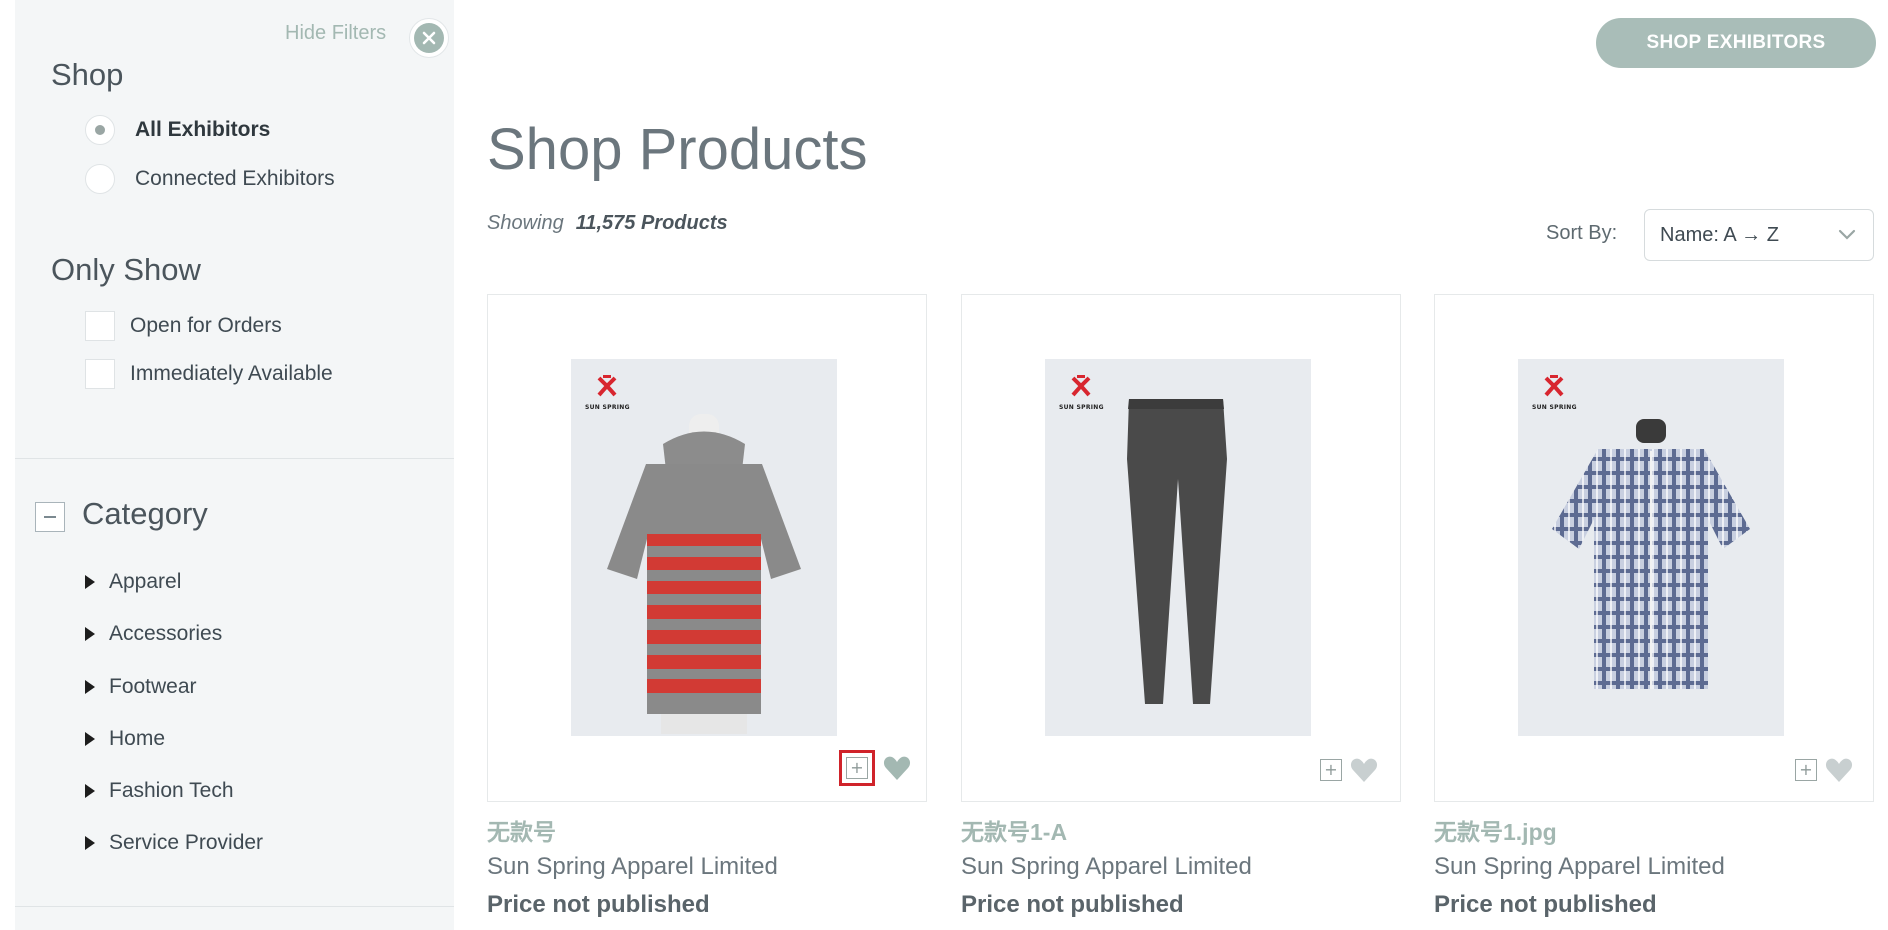 The height and width of the screenshot is (930, 1888). Describe the element at coordinates (145, 513) in the screenshot. I see `category-section-title: Category` at that location.